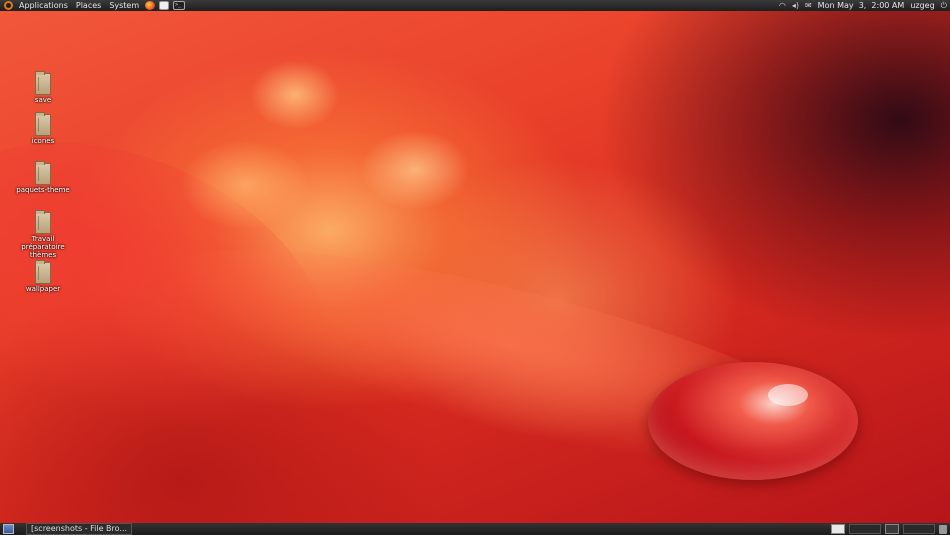  What do you see at coordinates (922, 5) in the screenshot?
I see `user-menu: uzgeg` at bounding box center [922, 5].